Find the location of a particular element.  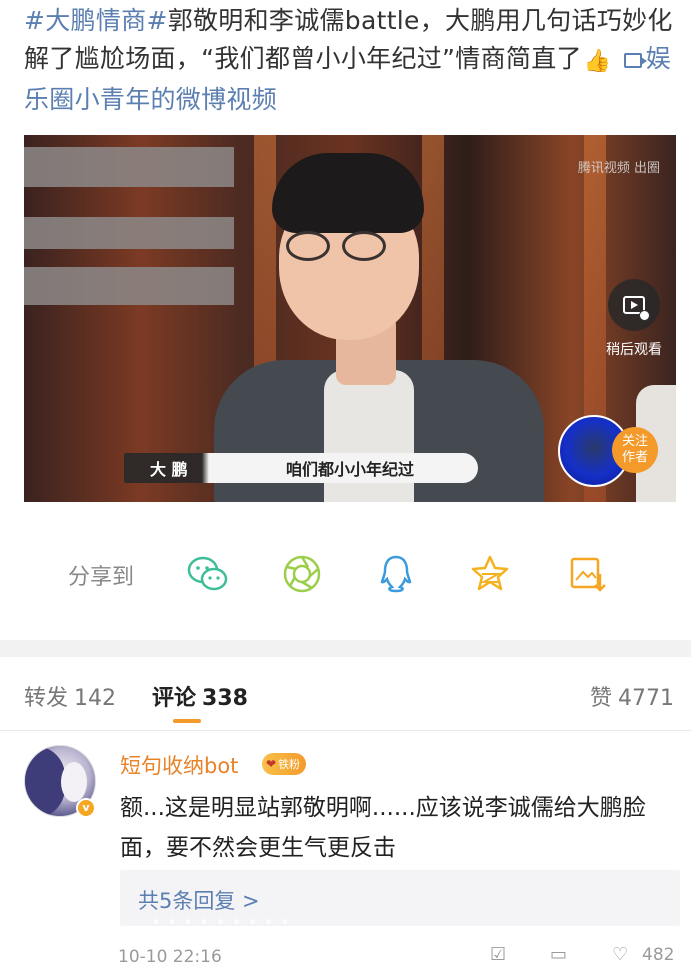

reply-comment-icon: ▭ is located at coordinates (558, 954).